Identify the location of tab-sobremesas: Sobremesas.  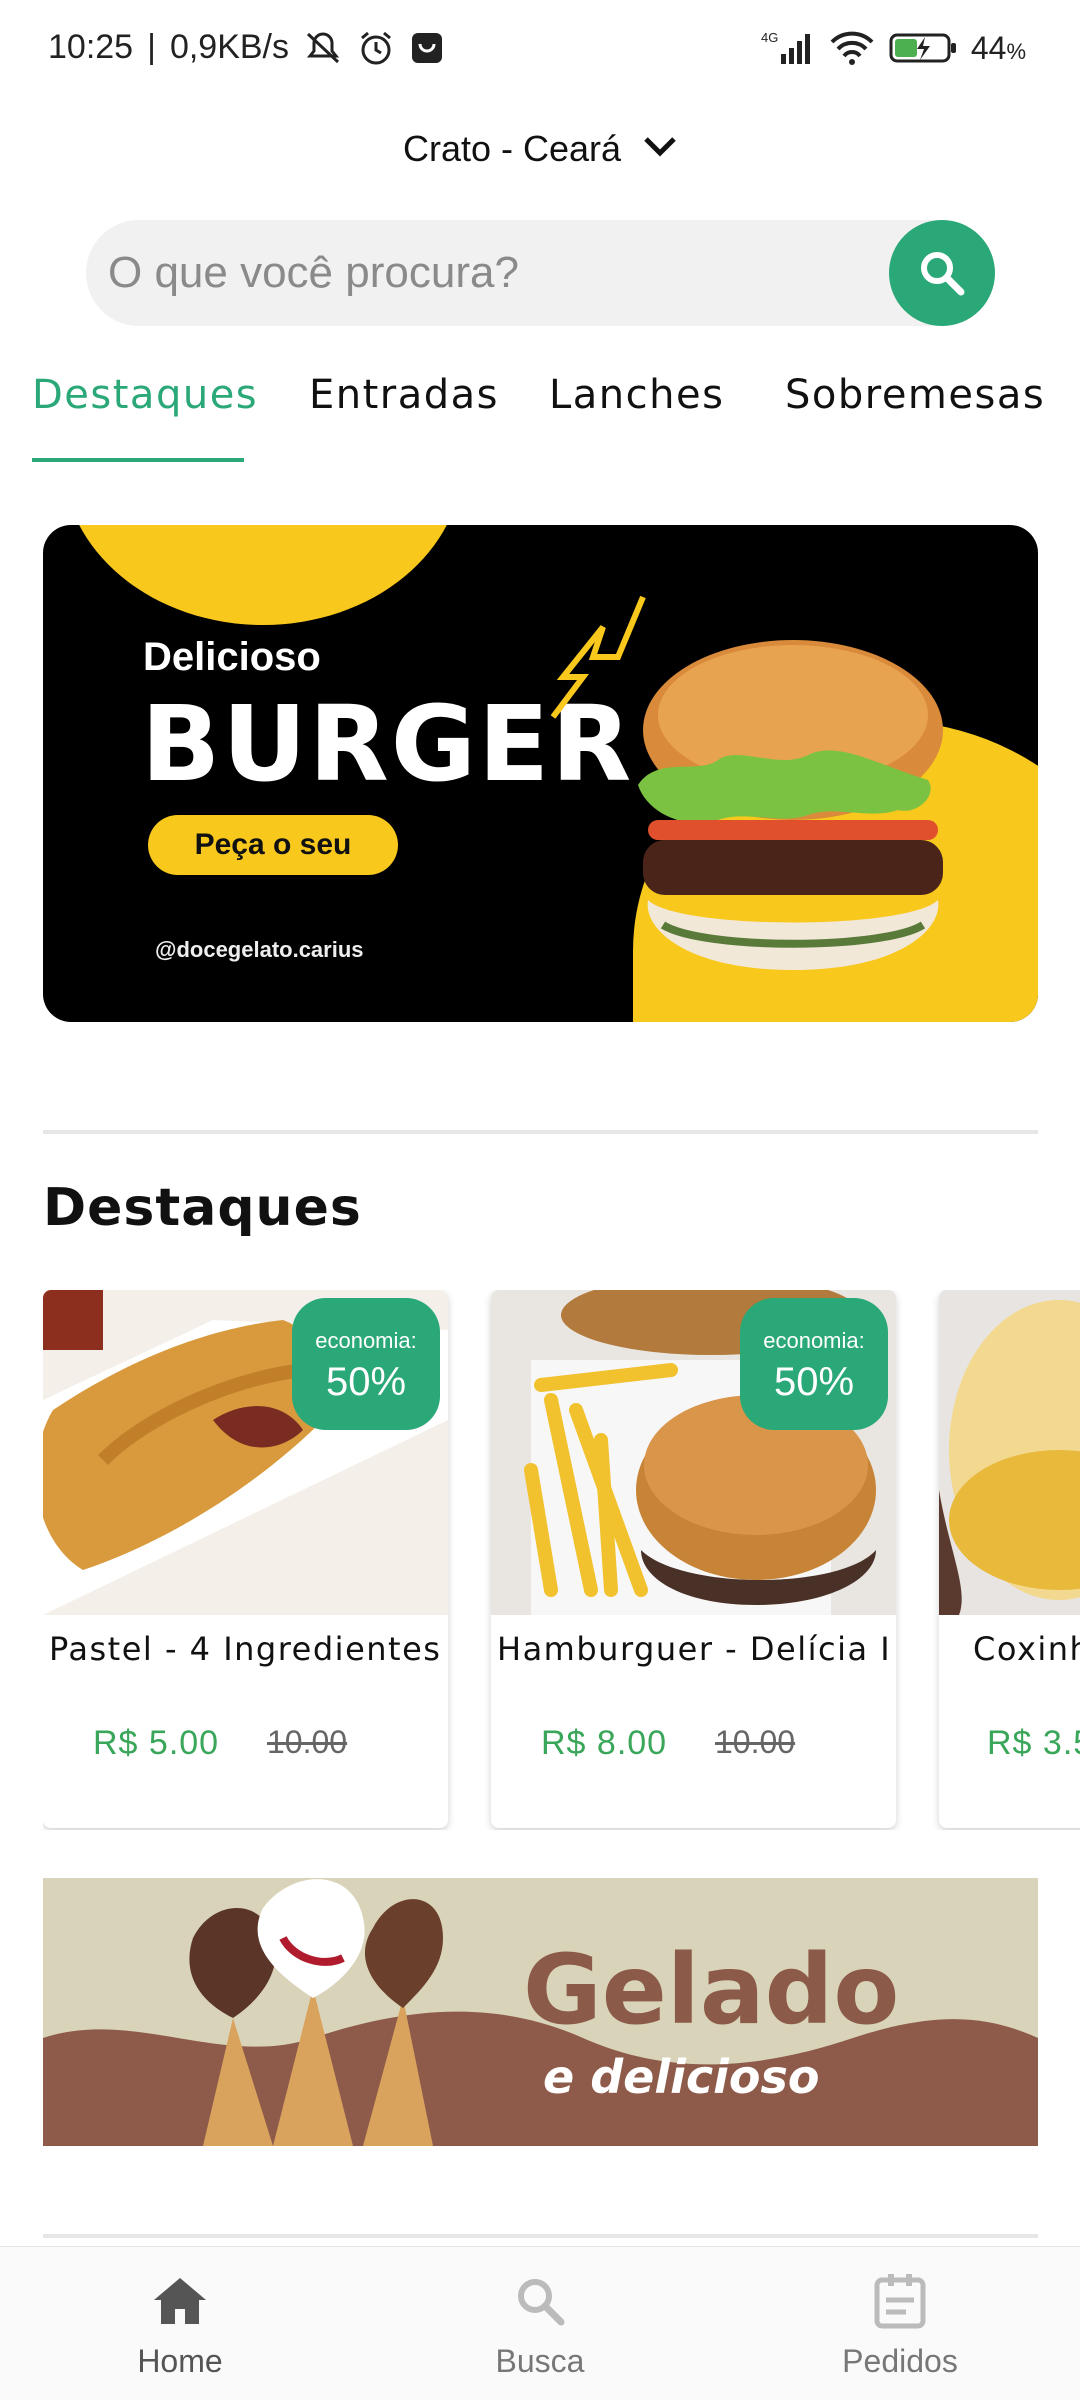
(915, 395).